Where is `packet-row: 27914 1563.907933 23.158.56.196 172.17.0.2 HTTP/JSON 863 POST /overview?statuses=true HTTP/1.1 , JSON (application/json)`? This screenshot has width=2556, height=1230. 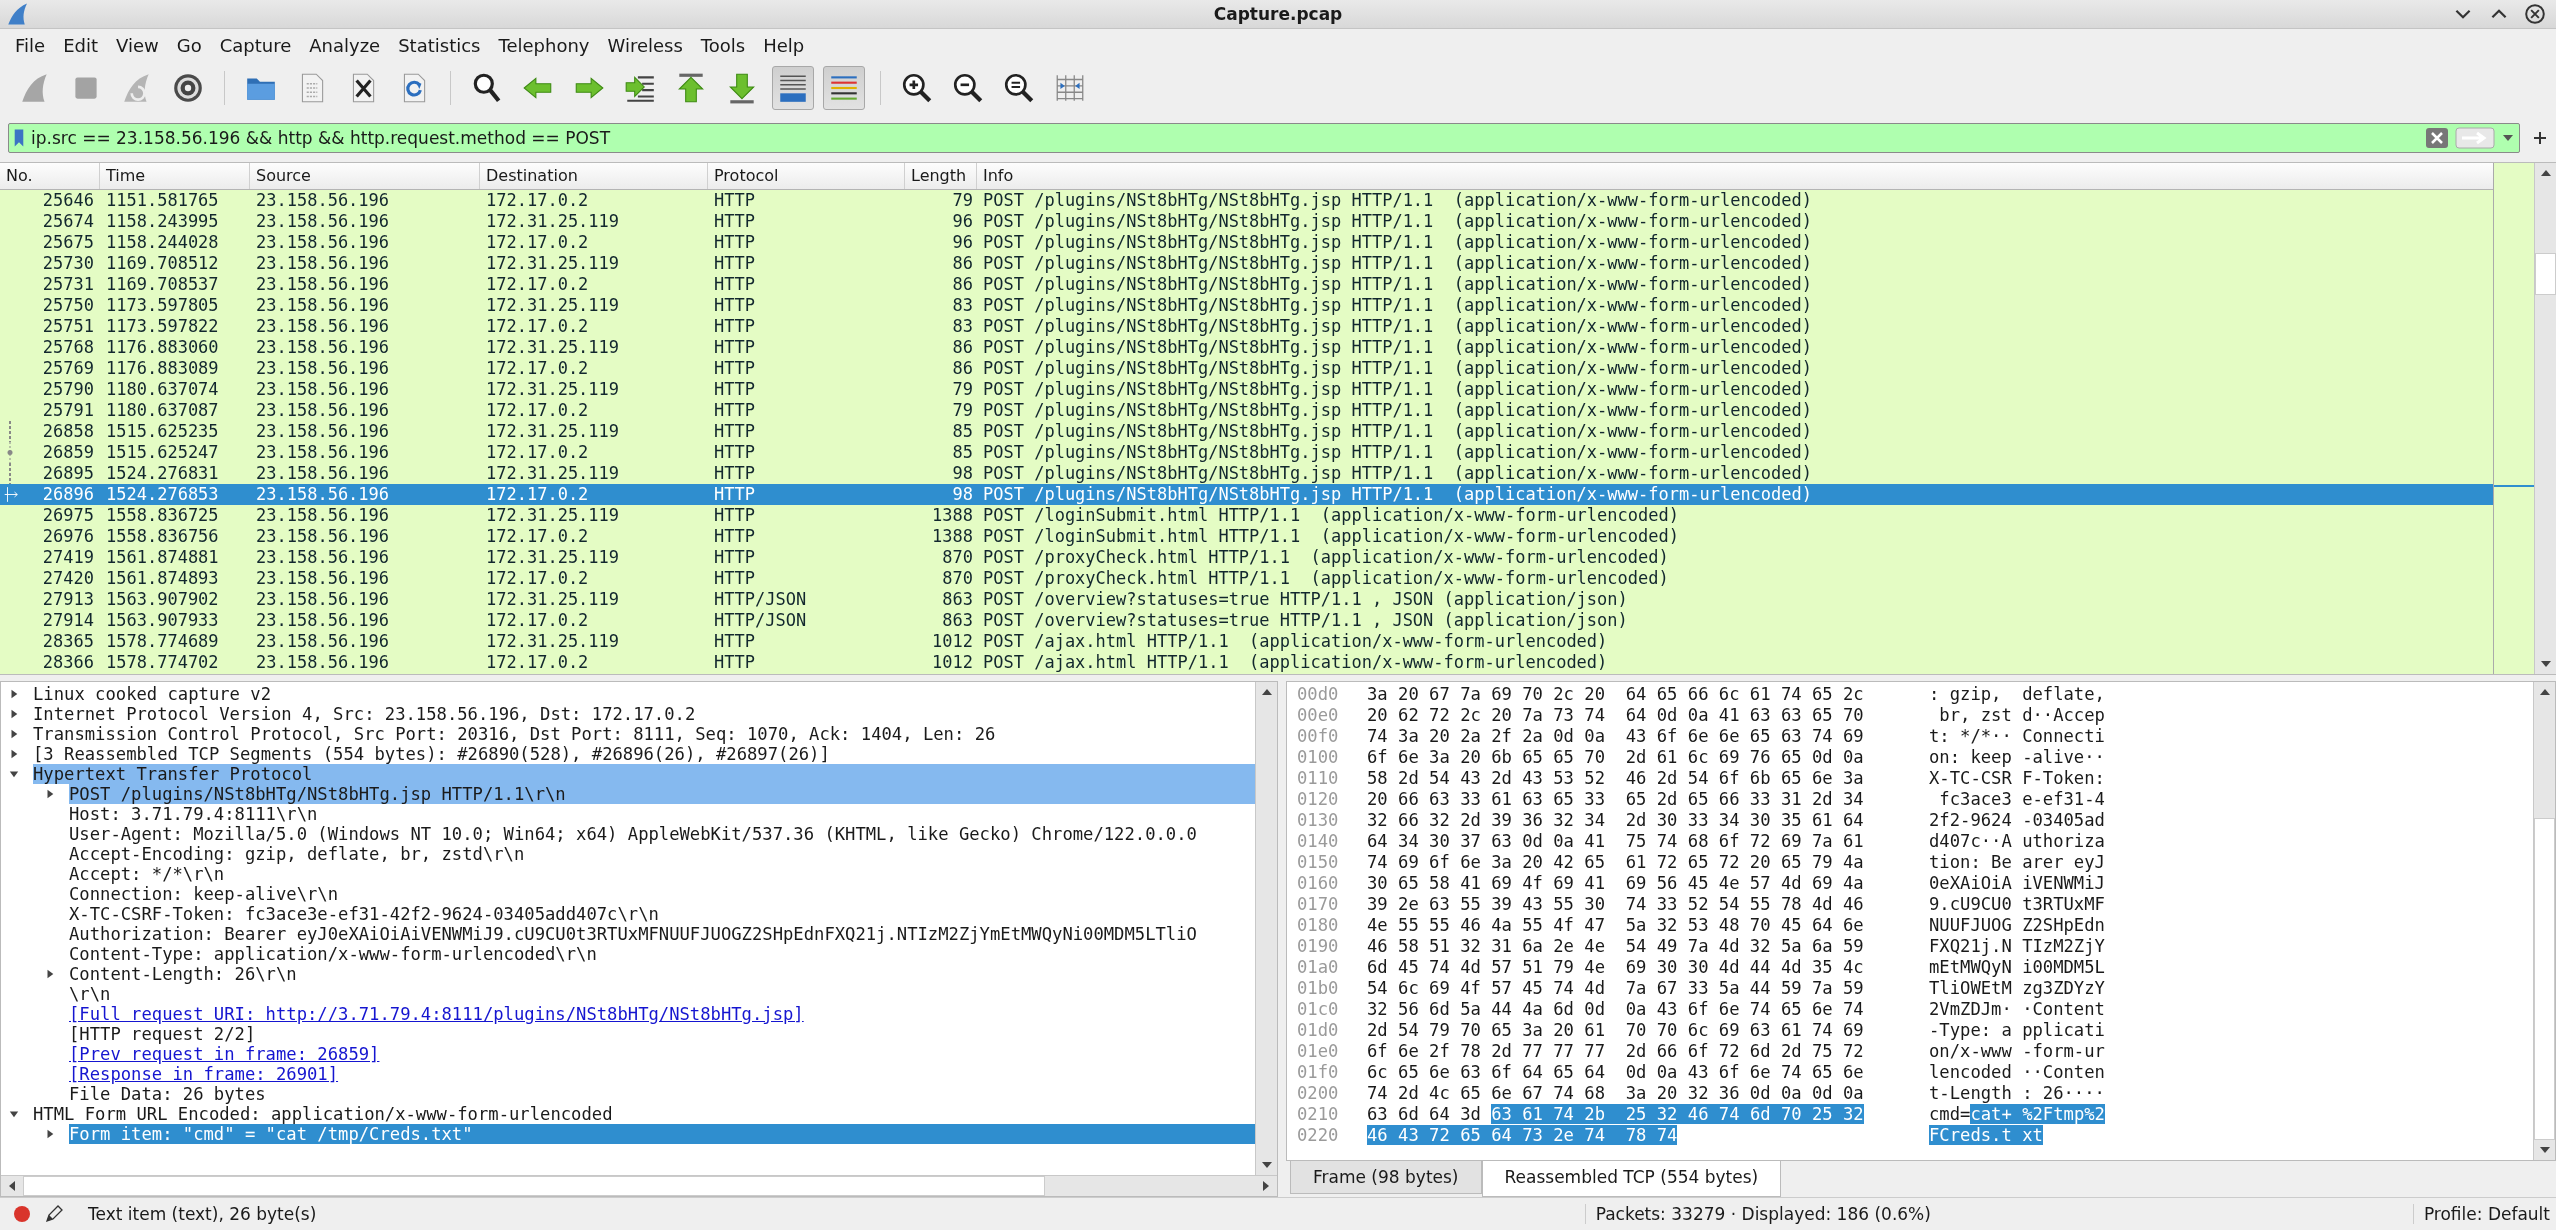 packet-row: 27914 1563.907933 23.158.56.196 172.17.0.2 HTTP/JSON 863 POST /overview?statuses=true HTTP/1.1 , JSON (application/json) is located at coordinates (1246, 620).